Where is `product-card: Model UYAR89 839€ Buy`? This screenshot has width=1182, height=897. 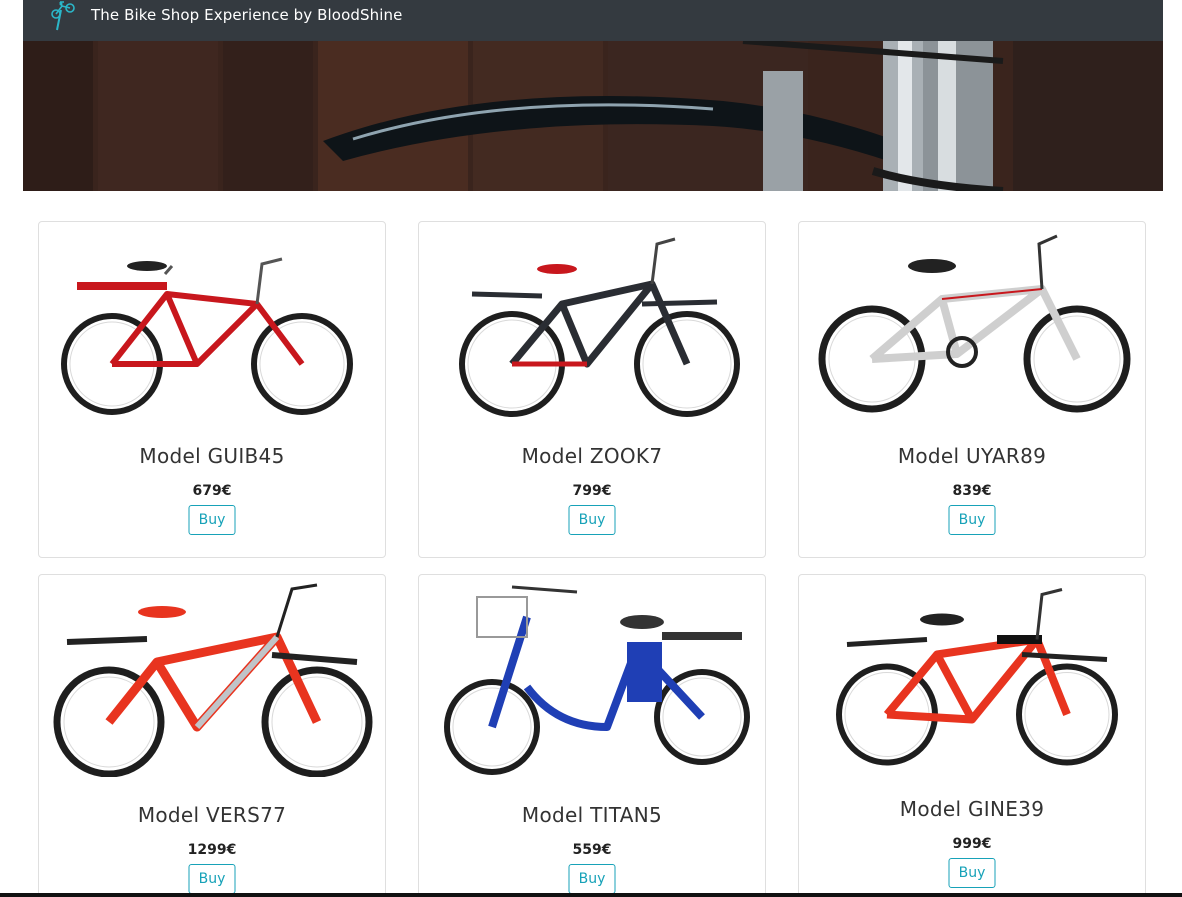
product-card: Model UYAR89 839€ Buy is located at coordinates (972, 389).